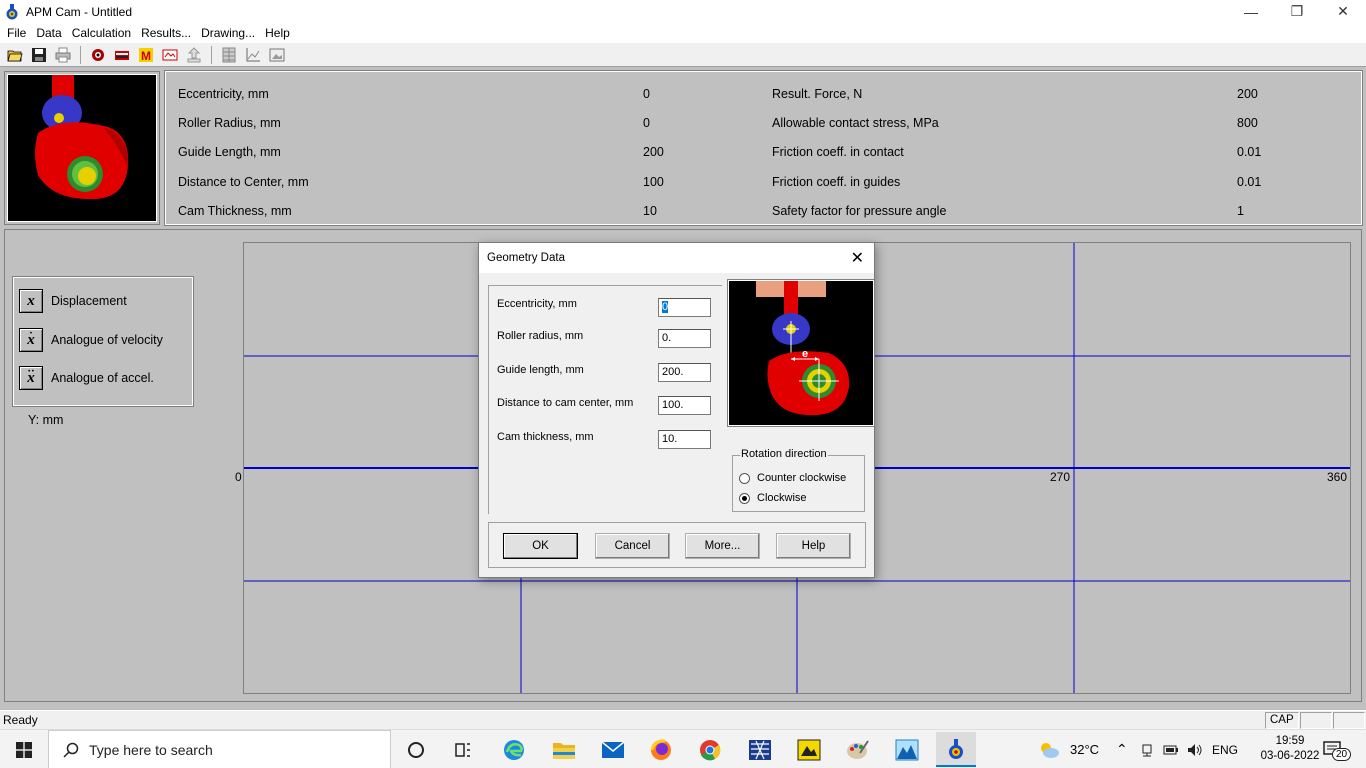  I want to click on eccentricity-label: Eccentricity, mm, so click(537, 304).